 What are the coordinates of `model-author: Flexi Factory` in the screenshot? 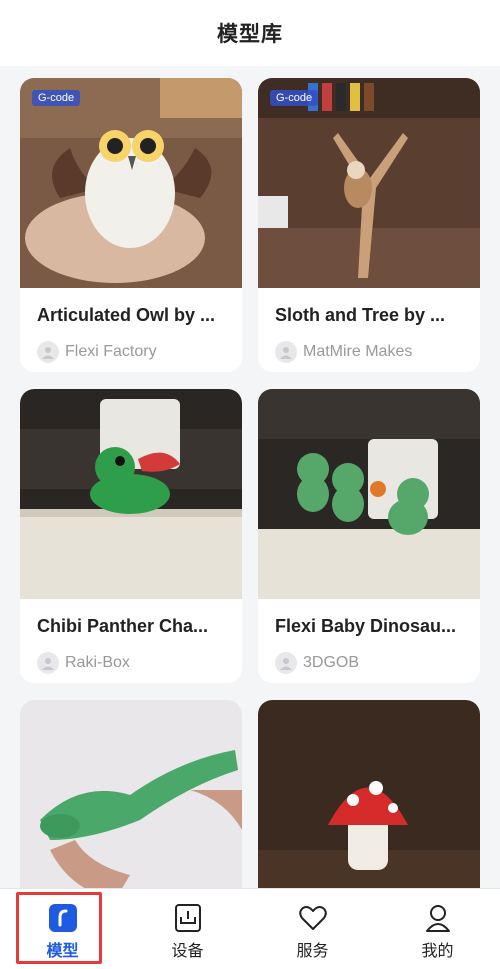 It's located at (97, 352).